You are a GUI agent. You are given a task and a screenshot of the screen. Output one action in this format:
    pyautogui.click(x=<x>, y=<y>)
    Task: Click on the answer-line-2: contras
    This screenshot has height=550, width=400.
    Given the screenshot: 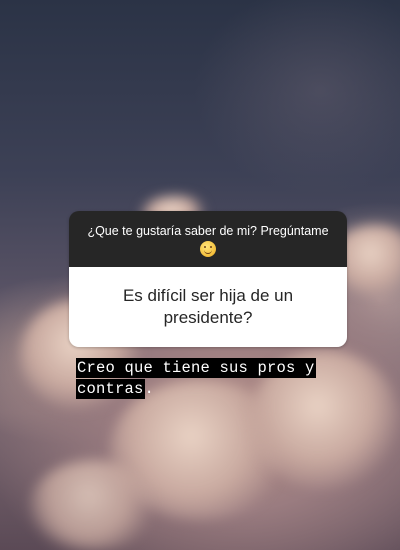 What is the action you would take?
    pyautogui.click(x=110, y=389)
    